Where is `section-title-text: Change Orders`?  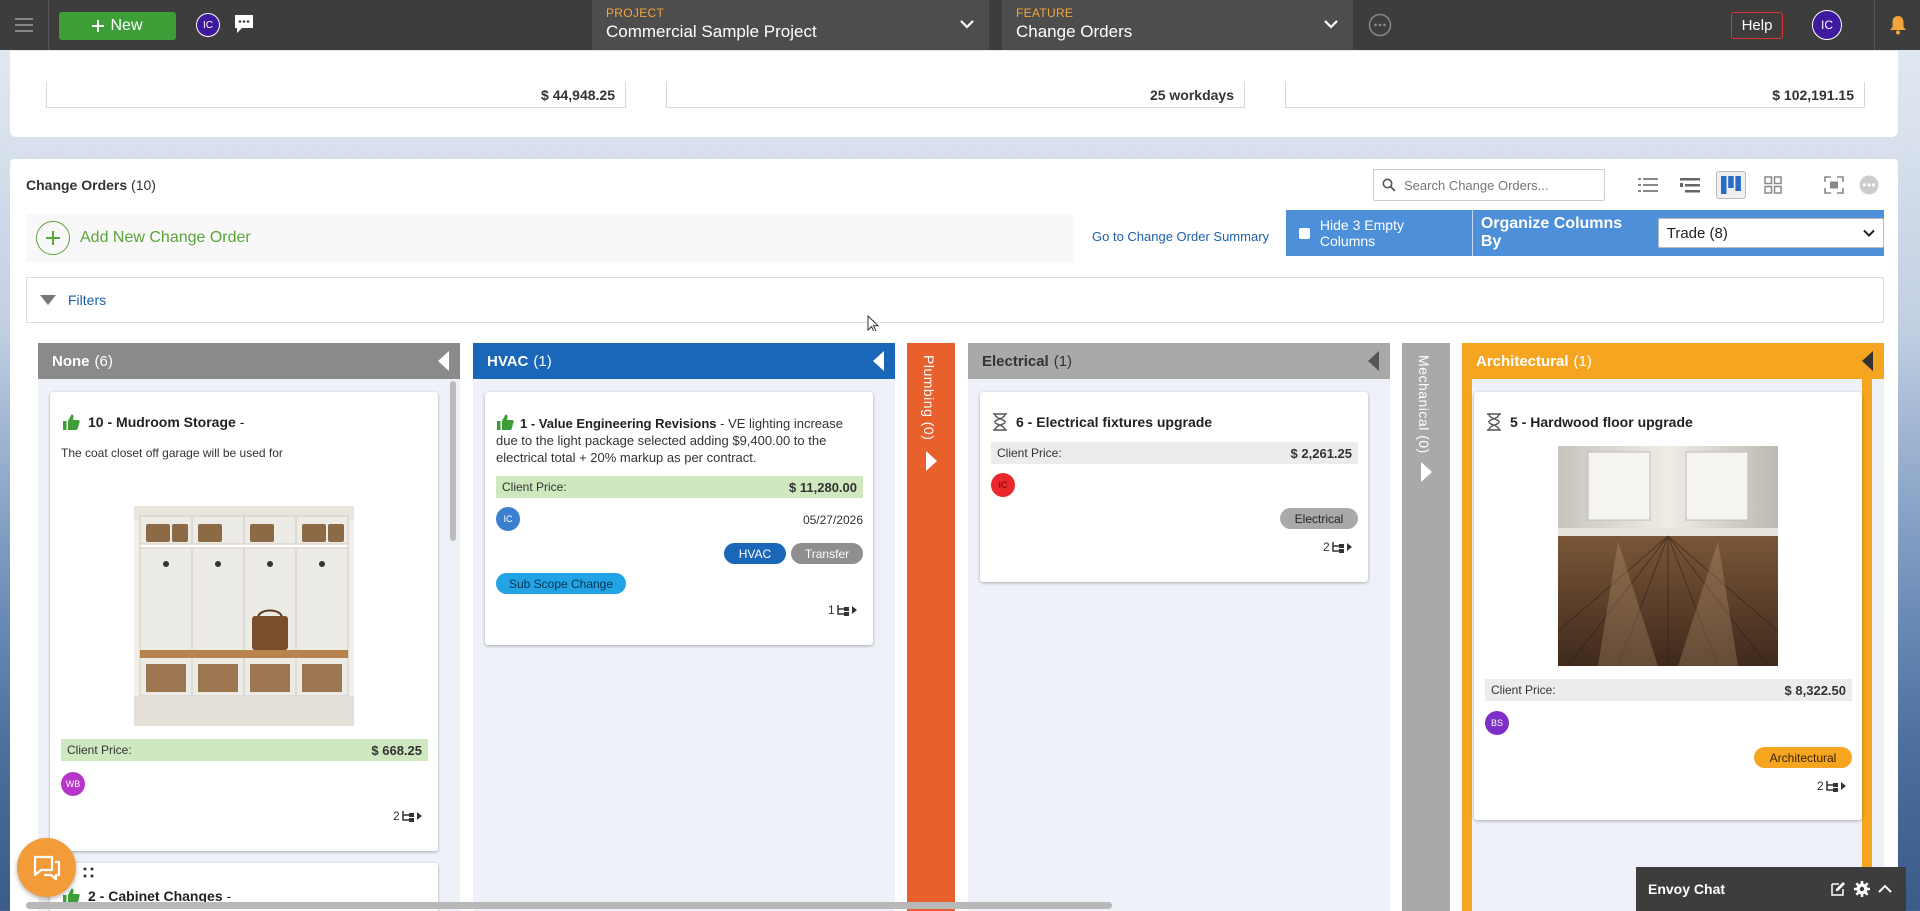 section-title-text: Change Orders is located at coordinates (77, 185).